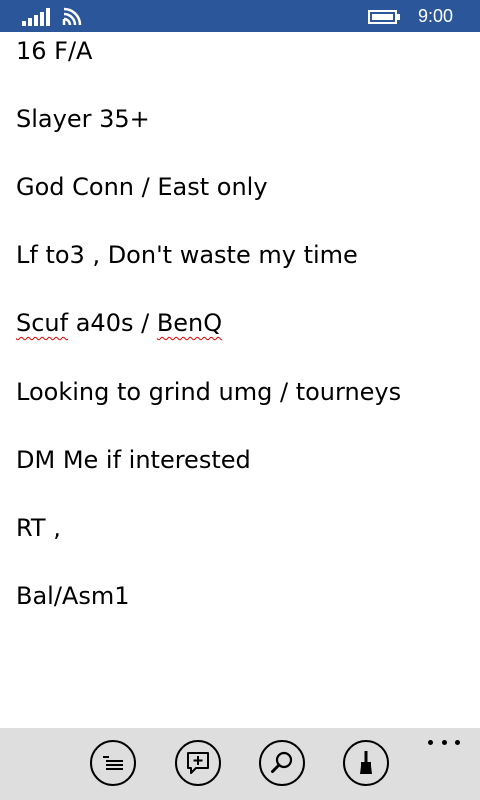  Describe the element at coordinates (83, 119) in the screenshot. I see `note-line-2: Slayer 35+` at that location.